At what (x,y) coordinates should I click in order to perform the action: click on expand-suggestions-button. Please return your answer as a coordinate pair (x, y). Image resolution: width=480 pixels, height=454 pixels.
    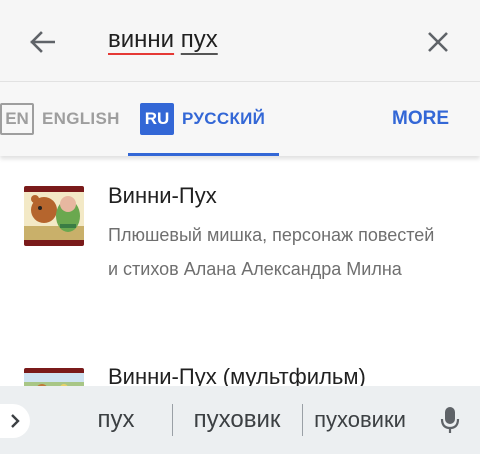
    Looking at the image, I should click on (15, 421).